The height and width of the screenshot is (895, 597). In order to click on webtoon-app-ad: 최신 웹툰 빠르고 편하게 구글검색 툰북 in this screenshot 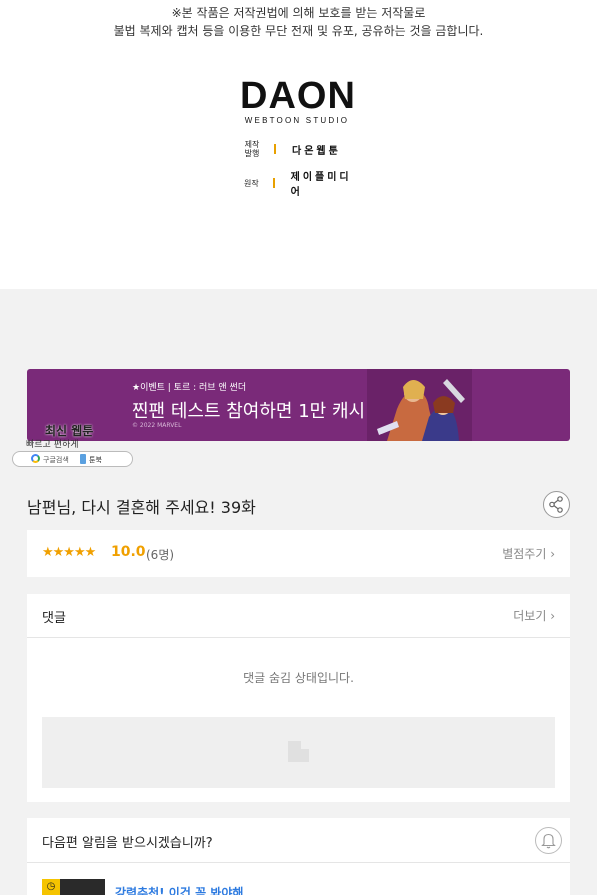, I will do `click(73, 445)`.